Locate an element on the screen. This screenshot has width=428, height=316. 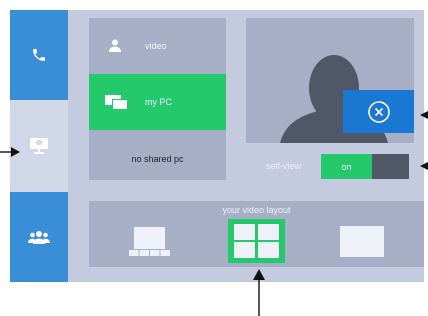
layout-grid-option is located at coordinates (256, 241).